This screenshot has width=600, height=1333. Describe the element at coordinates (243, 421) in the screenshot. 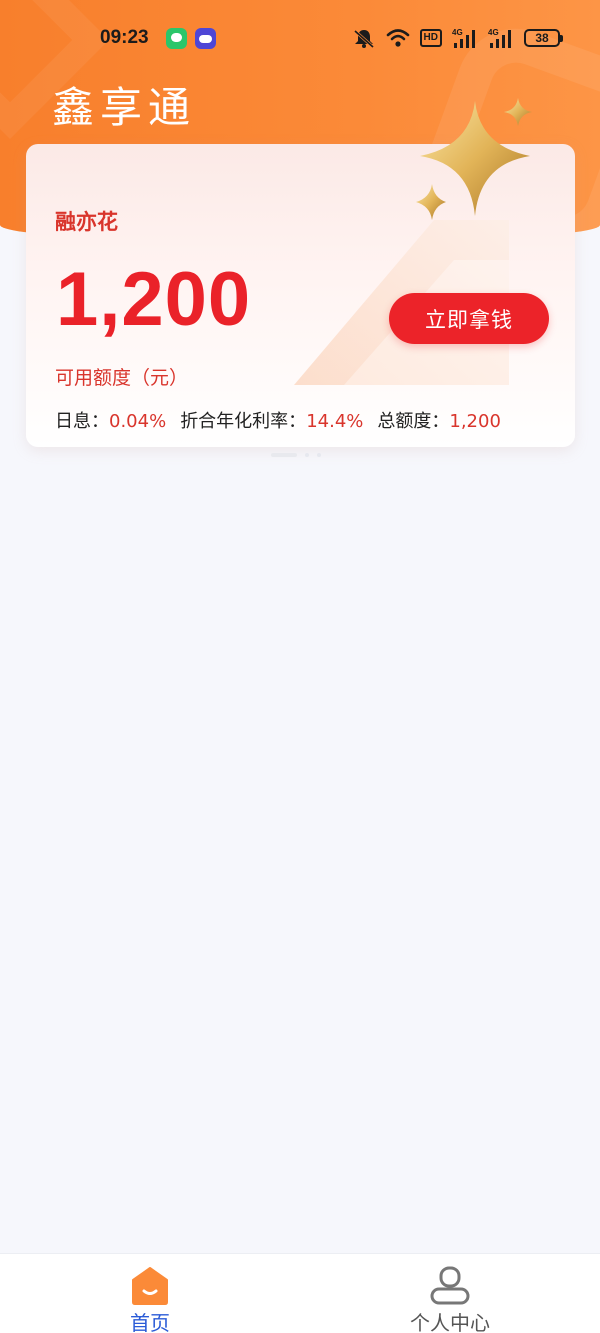

I see `annual-rate-label: 折合年化利率：` at that location.